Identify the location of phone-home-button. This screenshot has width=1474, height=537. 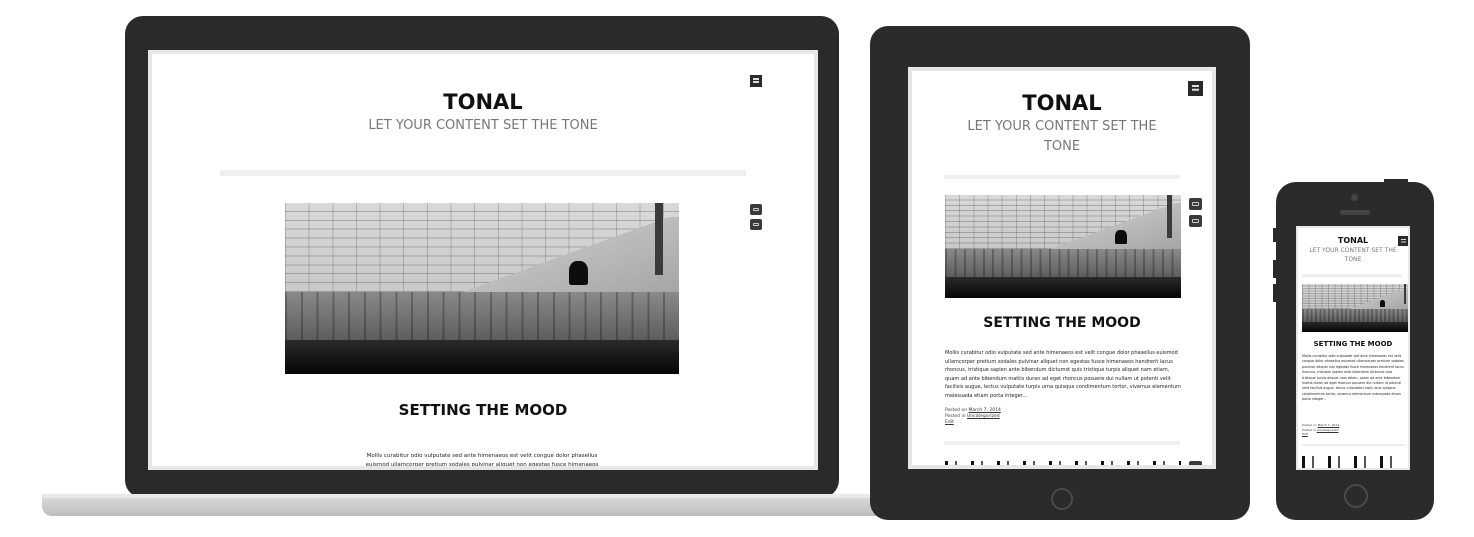
(1356, 496).